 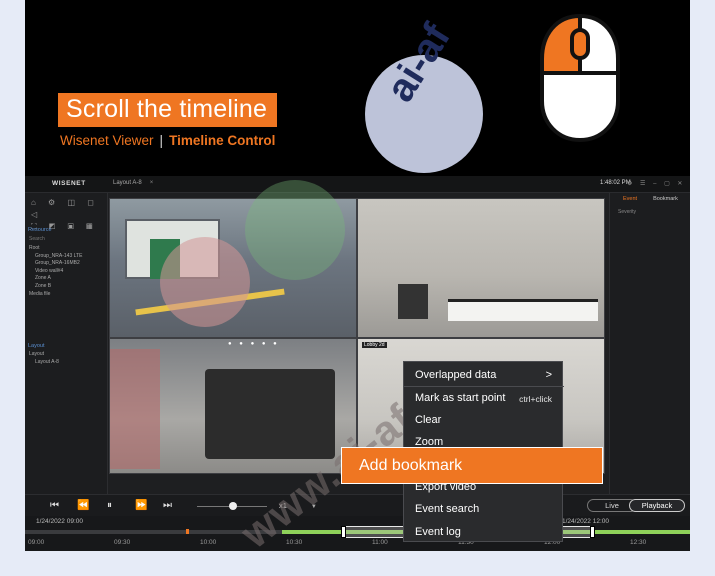 I want to click on pause-button: ⏸, so click(x=109, y=505).